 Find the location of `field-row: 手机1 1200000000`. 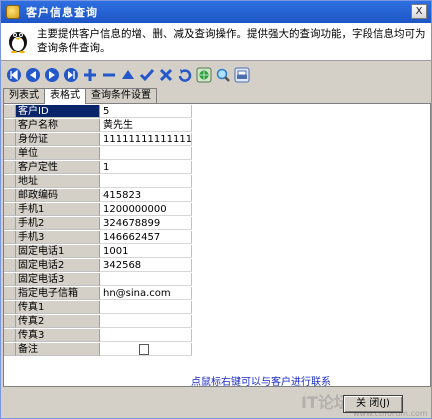

field-row: 手机1 1200000000 is located at coordinates (98, 209).